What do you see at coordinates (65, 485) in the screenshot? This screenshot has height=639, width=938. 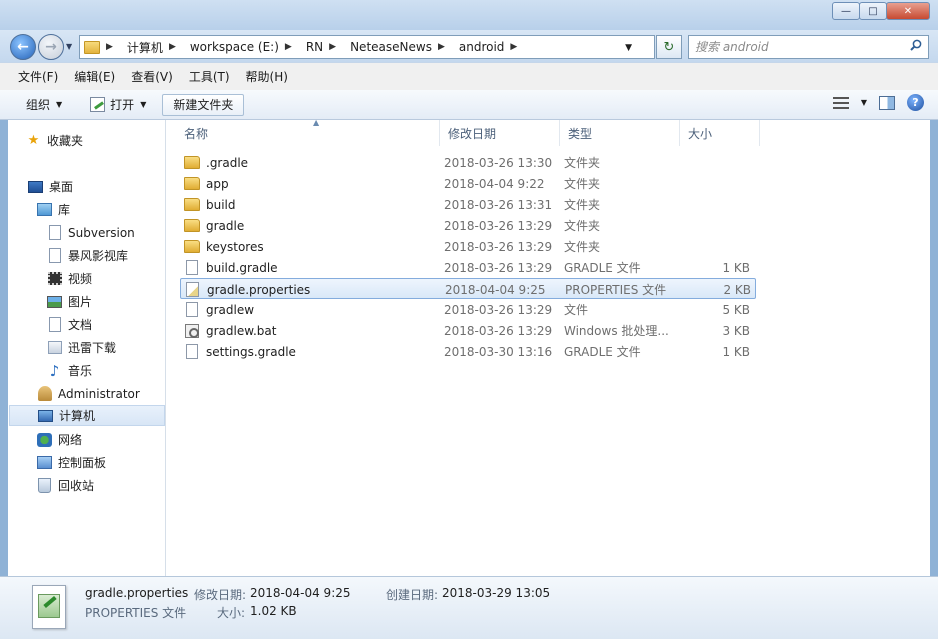 I see `nav-recycle-bin: 回收站` at bounding box center [65, 485].